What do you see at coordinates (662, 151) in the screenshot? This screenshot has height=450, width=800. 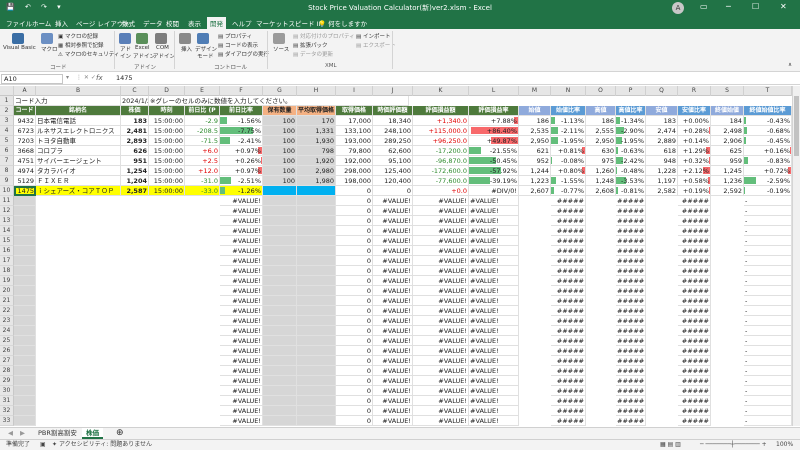 I see `data-cell: 618` at bounding box center [662, 151].